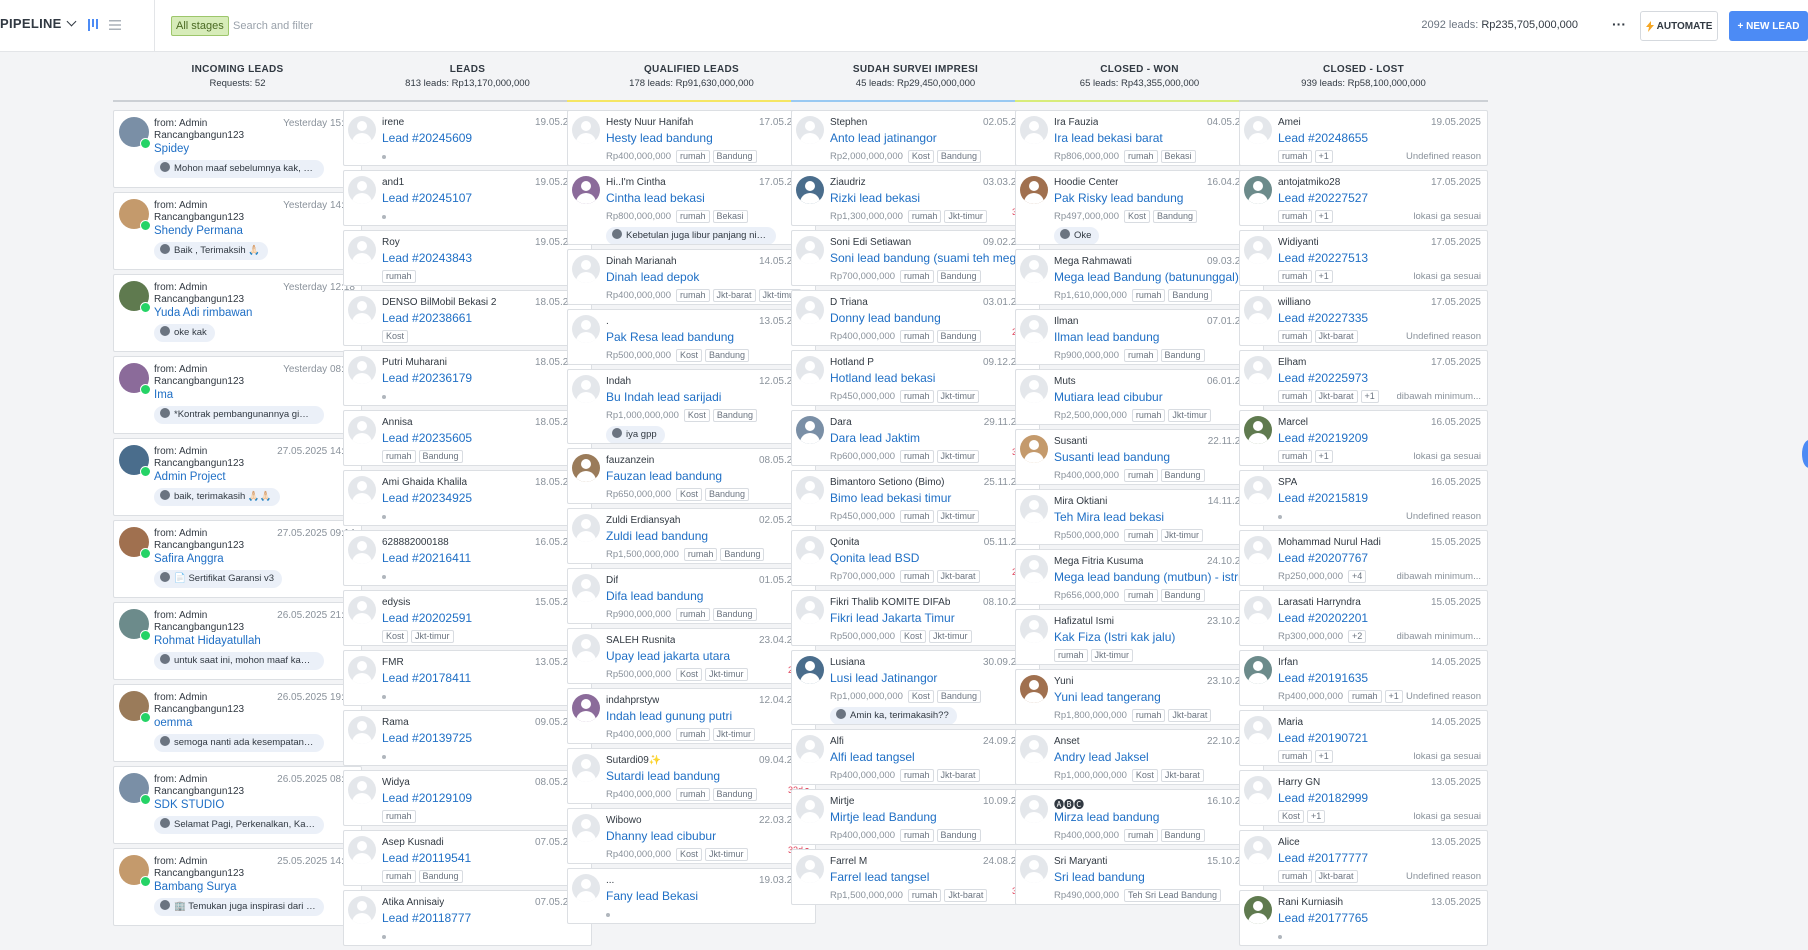 Image resolution: width=1808 pixels, height=950 pixels. Describe the element at coordinates (931, 438) in the screenshot. I see `lead-title-link: Dara lead Jaktim` at that location.